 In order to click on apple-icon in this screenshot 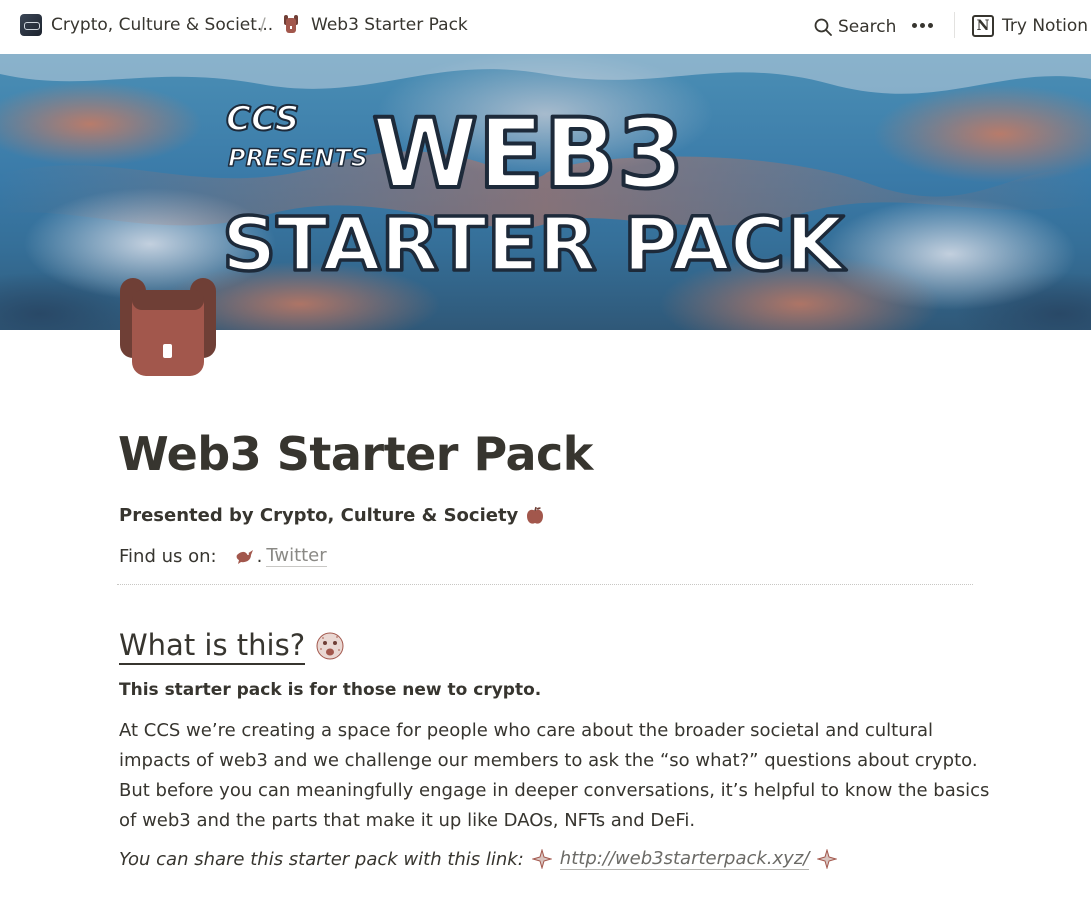, I will do `click(535, 515)`.